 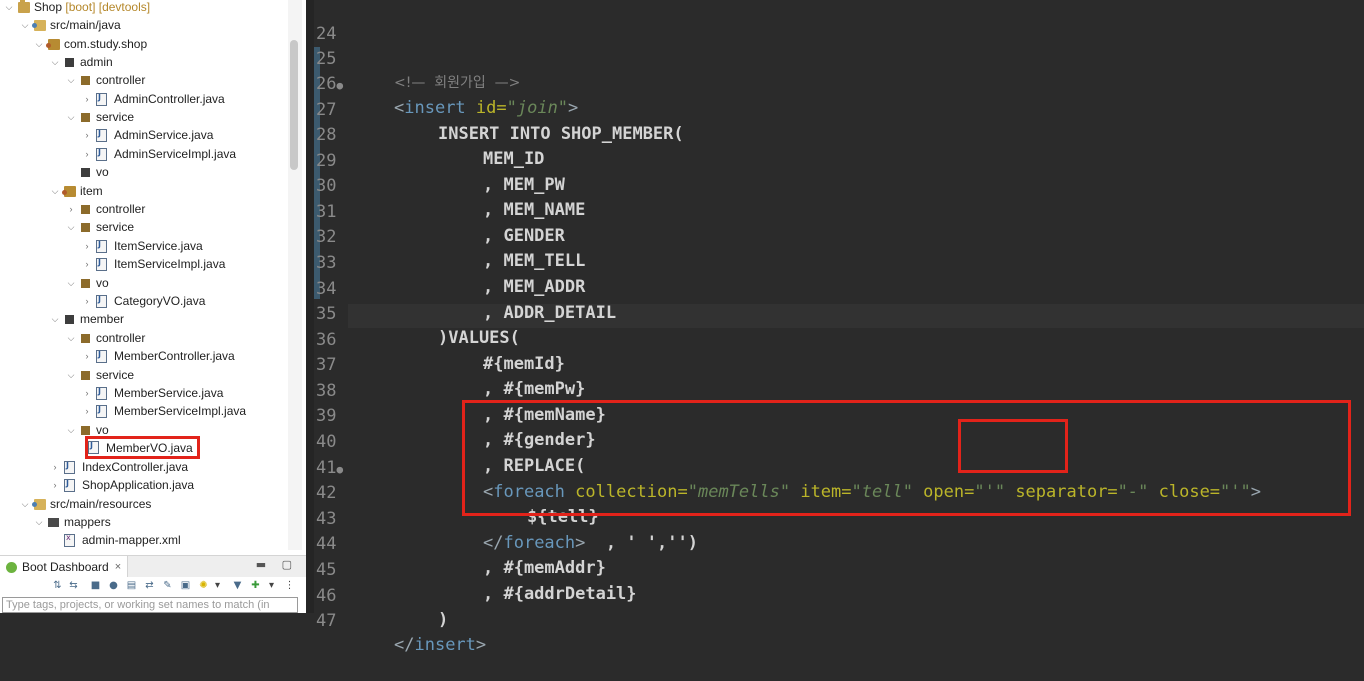 What do you see at coordinates (445, 441) in the screenshot?
I see `code-line: 40 , REPLACE(` at bounding box center [445, 441].